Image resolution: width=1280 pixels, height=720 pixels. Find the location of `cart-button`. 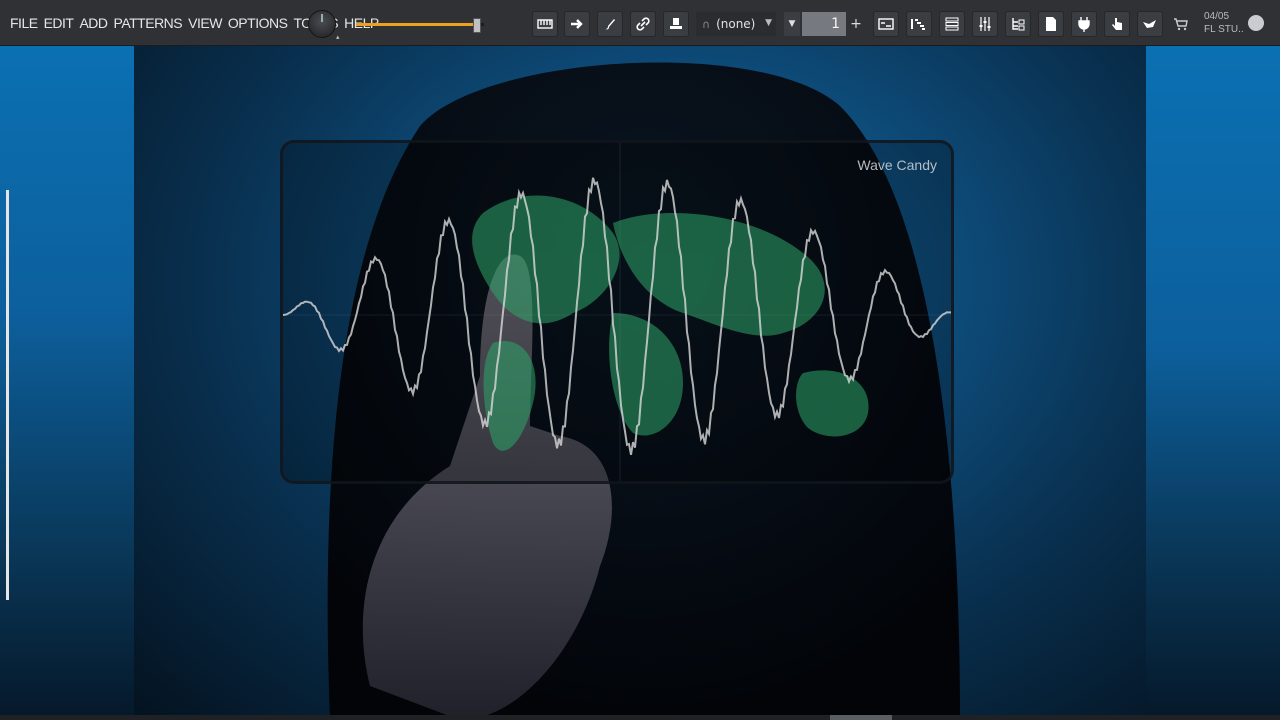

cart-button is located at coordinates (1181, 24).